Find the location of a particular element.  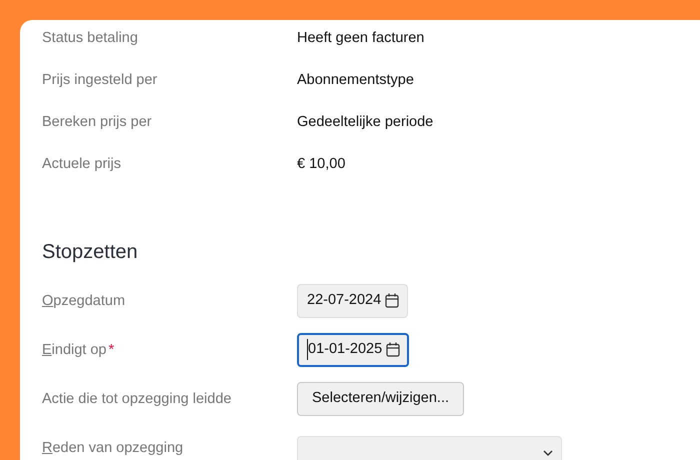

chevron-down-icon is located at coordinates (548, 453).